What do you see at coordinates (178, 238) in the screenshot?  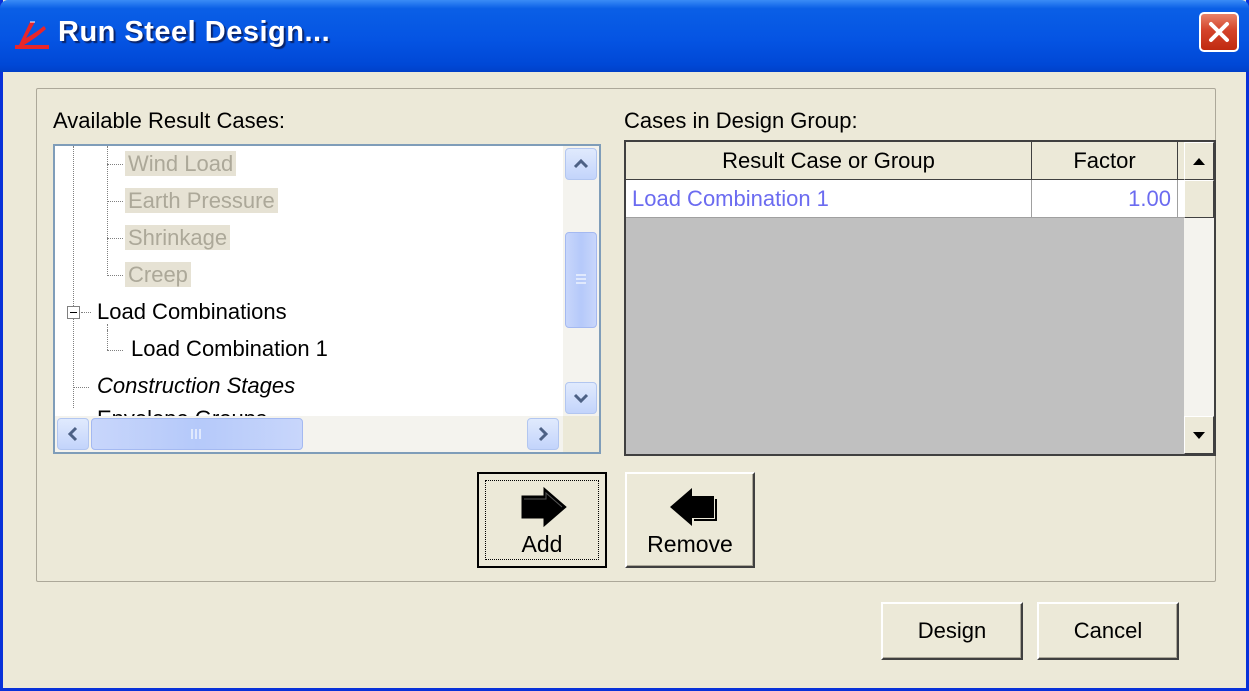 I see `tree-item-shrinkage: Shrinkage` at bounding box center [178, 238].